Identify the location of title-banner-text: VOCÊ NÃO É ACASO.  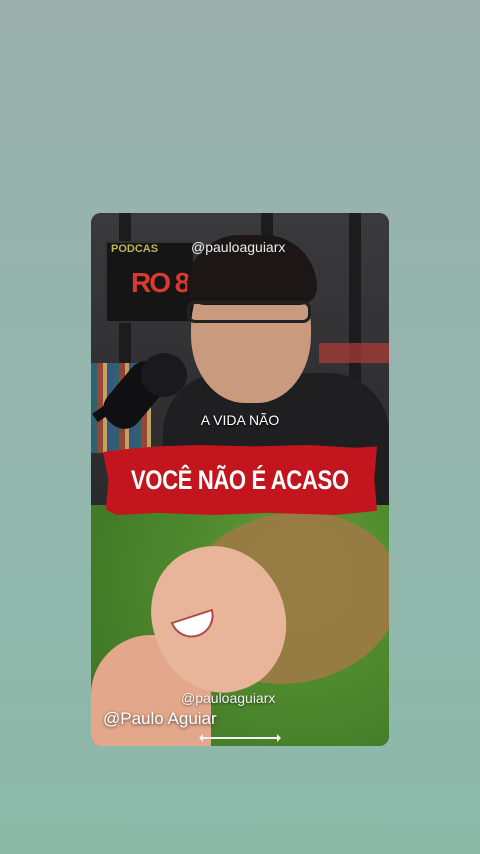
(240, 479).